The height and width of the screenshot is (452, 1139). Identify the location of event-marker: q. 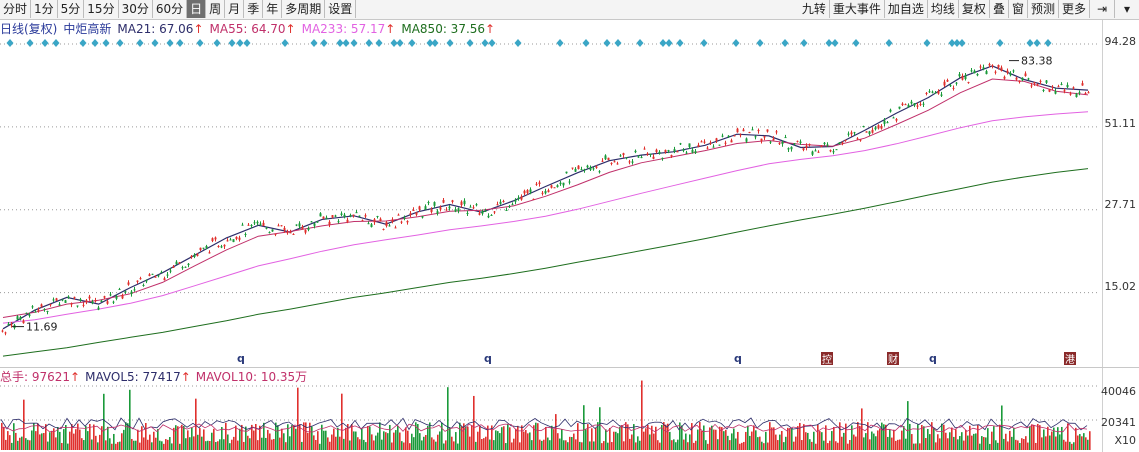
(241, 358).